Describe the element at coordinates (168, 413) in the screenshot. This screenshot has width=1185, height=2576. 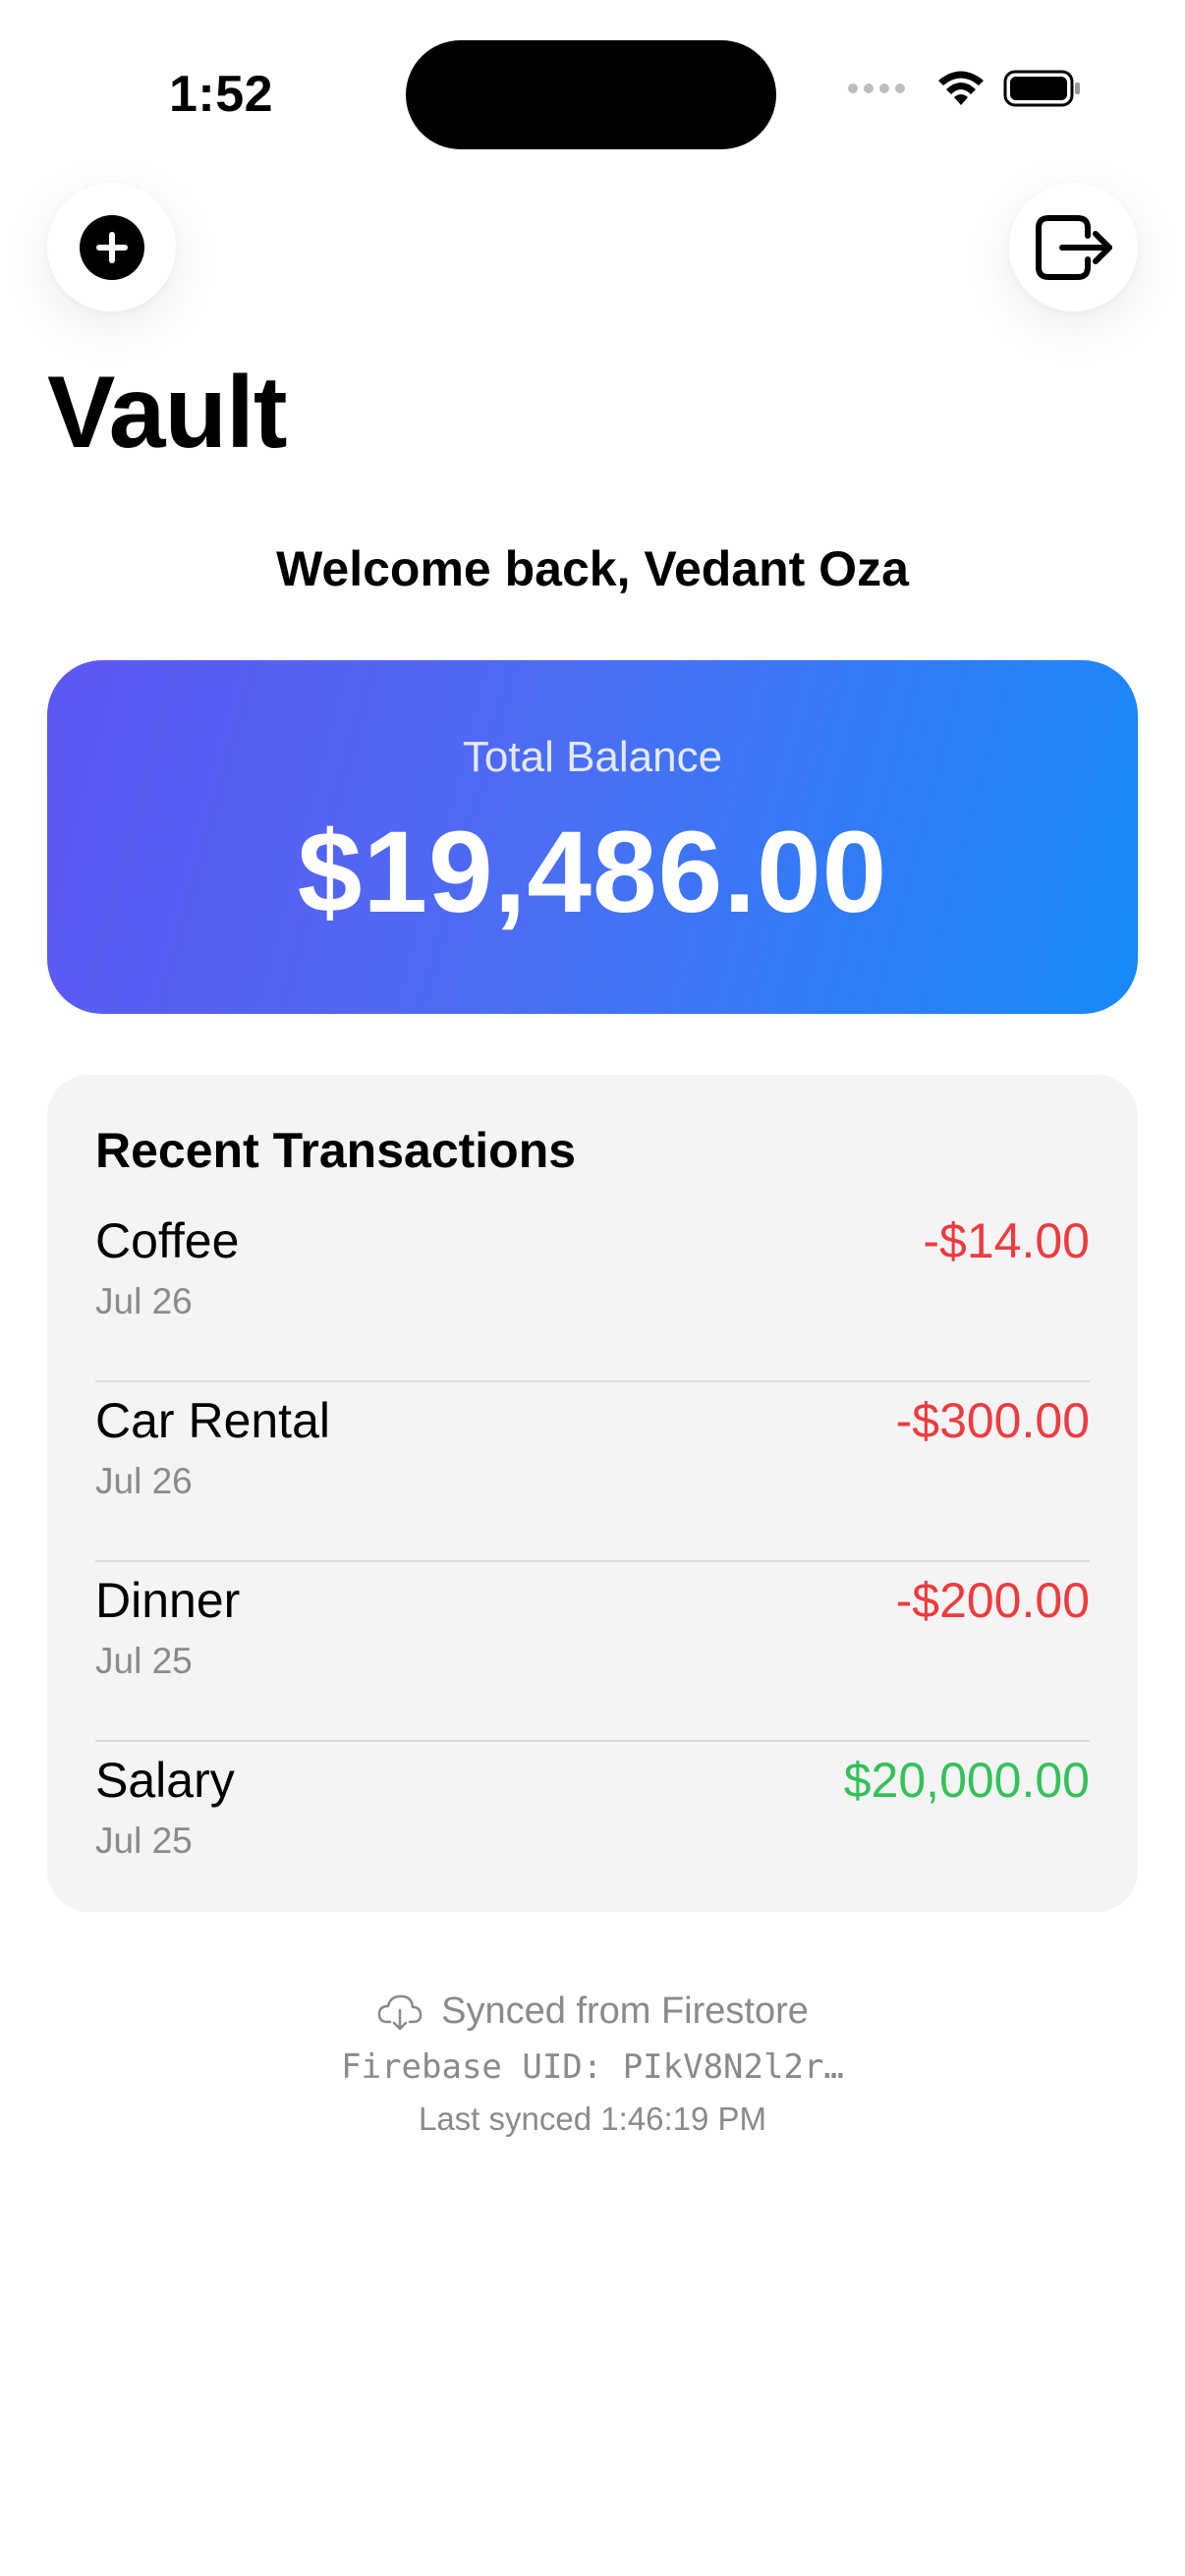
I see `page-title: Vault` at that location.